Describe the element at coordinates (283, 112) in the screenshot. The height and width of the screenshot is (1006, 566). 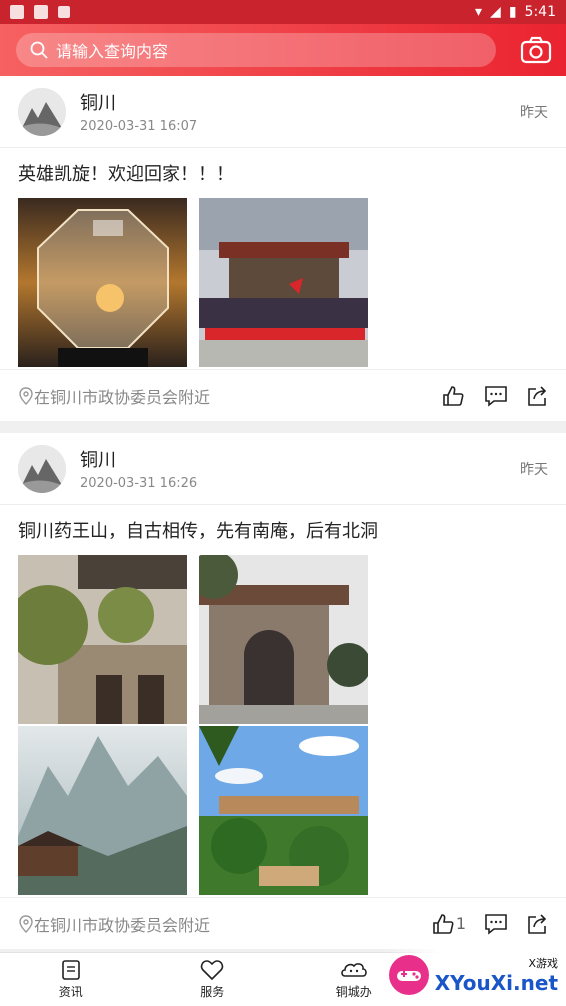
I see `post-header: 铜川 2020-03-31 16:07 昨天` at that location.